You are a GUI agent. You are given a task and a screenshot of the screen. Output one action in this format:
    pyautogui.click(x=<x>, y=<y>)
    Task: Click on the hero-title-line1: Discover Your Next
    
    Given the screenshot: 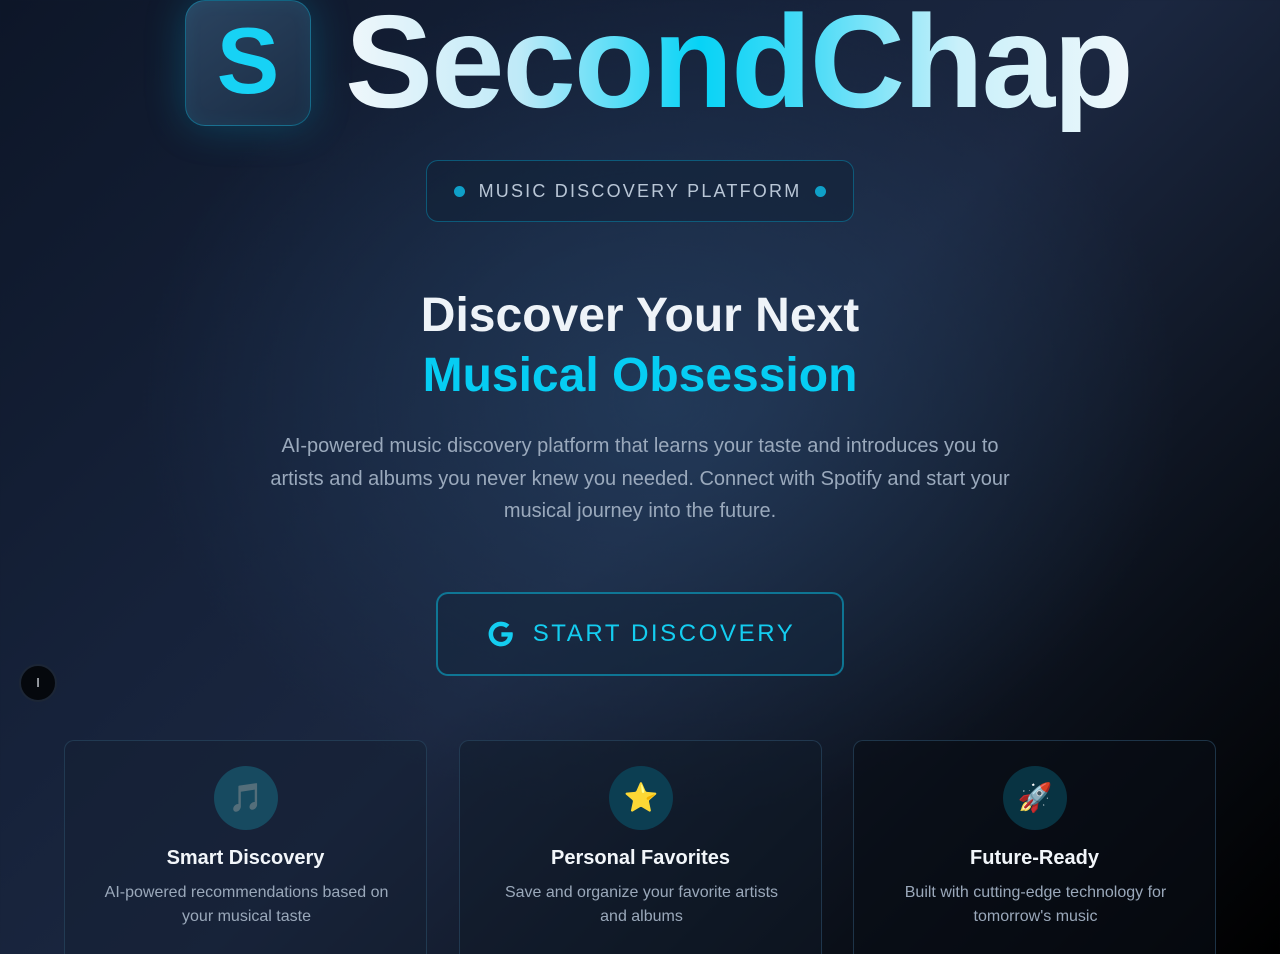 What is the action you would take?
    pyautogui.click(x=640, y=315)
    